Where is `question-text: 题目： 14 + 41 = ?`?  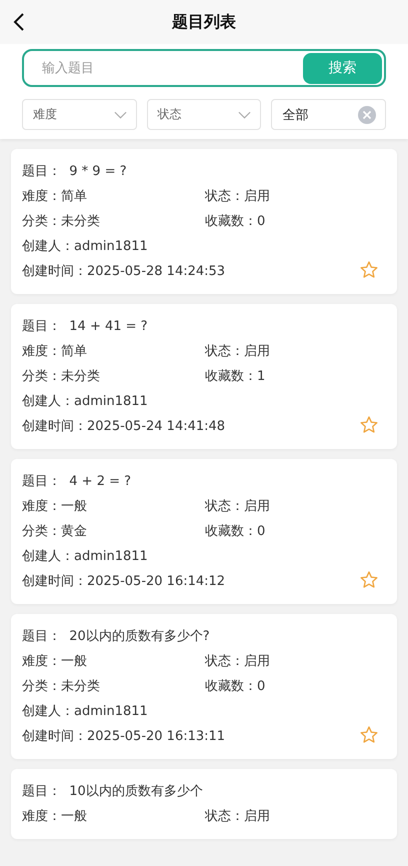 question-text: 题目： 14 + 41 = ? is located at coordinates (85, 327).